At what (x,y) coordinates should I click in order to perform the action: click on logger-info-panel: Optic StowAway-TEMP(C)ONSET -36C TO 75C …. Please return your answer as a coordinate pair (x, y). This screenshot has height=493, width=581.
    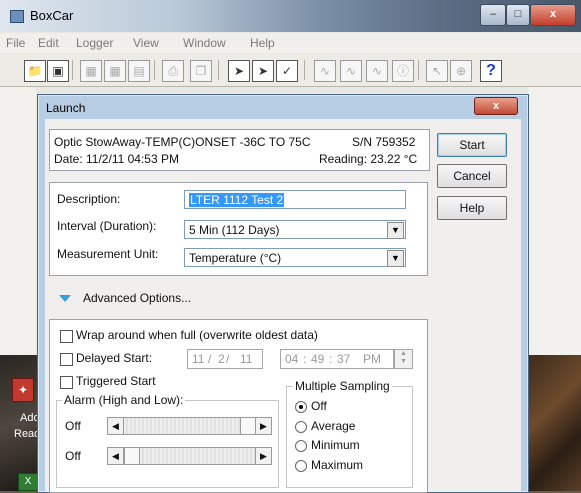
    Looking at the image, I should click on (239, 150).